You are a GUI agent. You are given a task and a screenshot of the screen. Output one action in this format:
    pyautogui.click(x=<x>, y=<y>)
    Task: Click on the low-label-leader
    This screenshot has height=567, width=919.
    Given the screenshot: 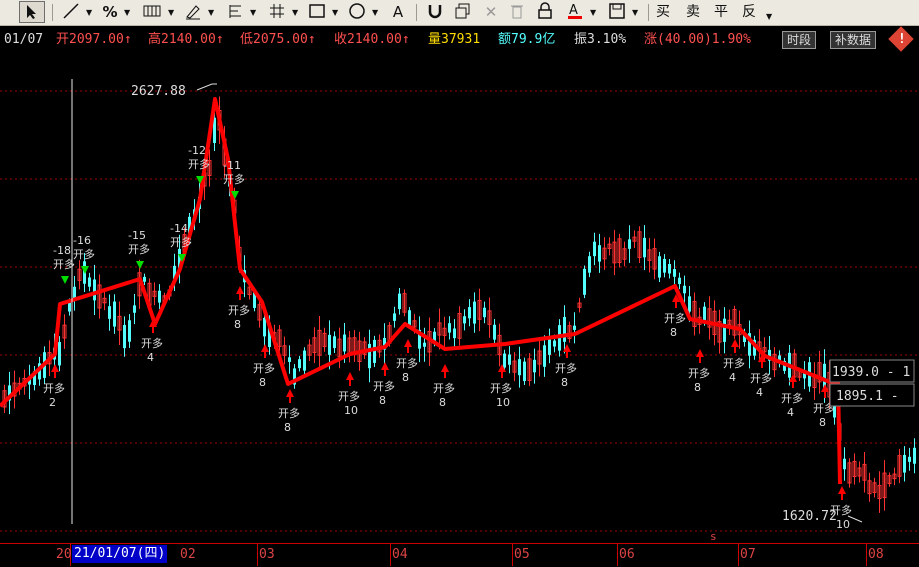 What is the action you would take?
    pyautogui.click(x=855, y=519)
    